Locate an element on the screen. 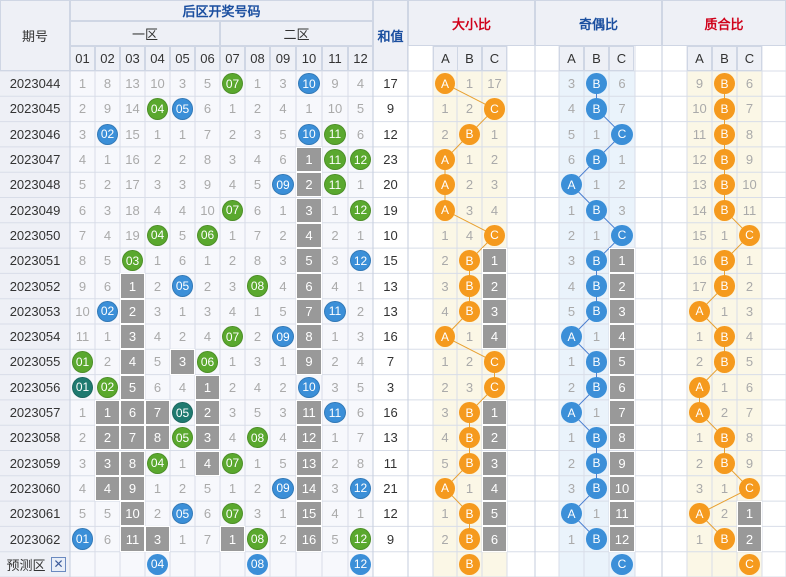  gray-cell: 2 is located at coordinates (309, 185).